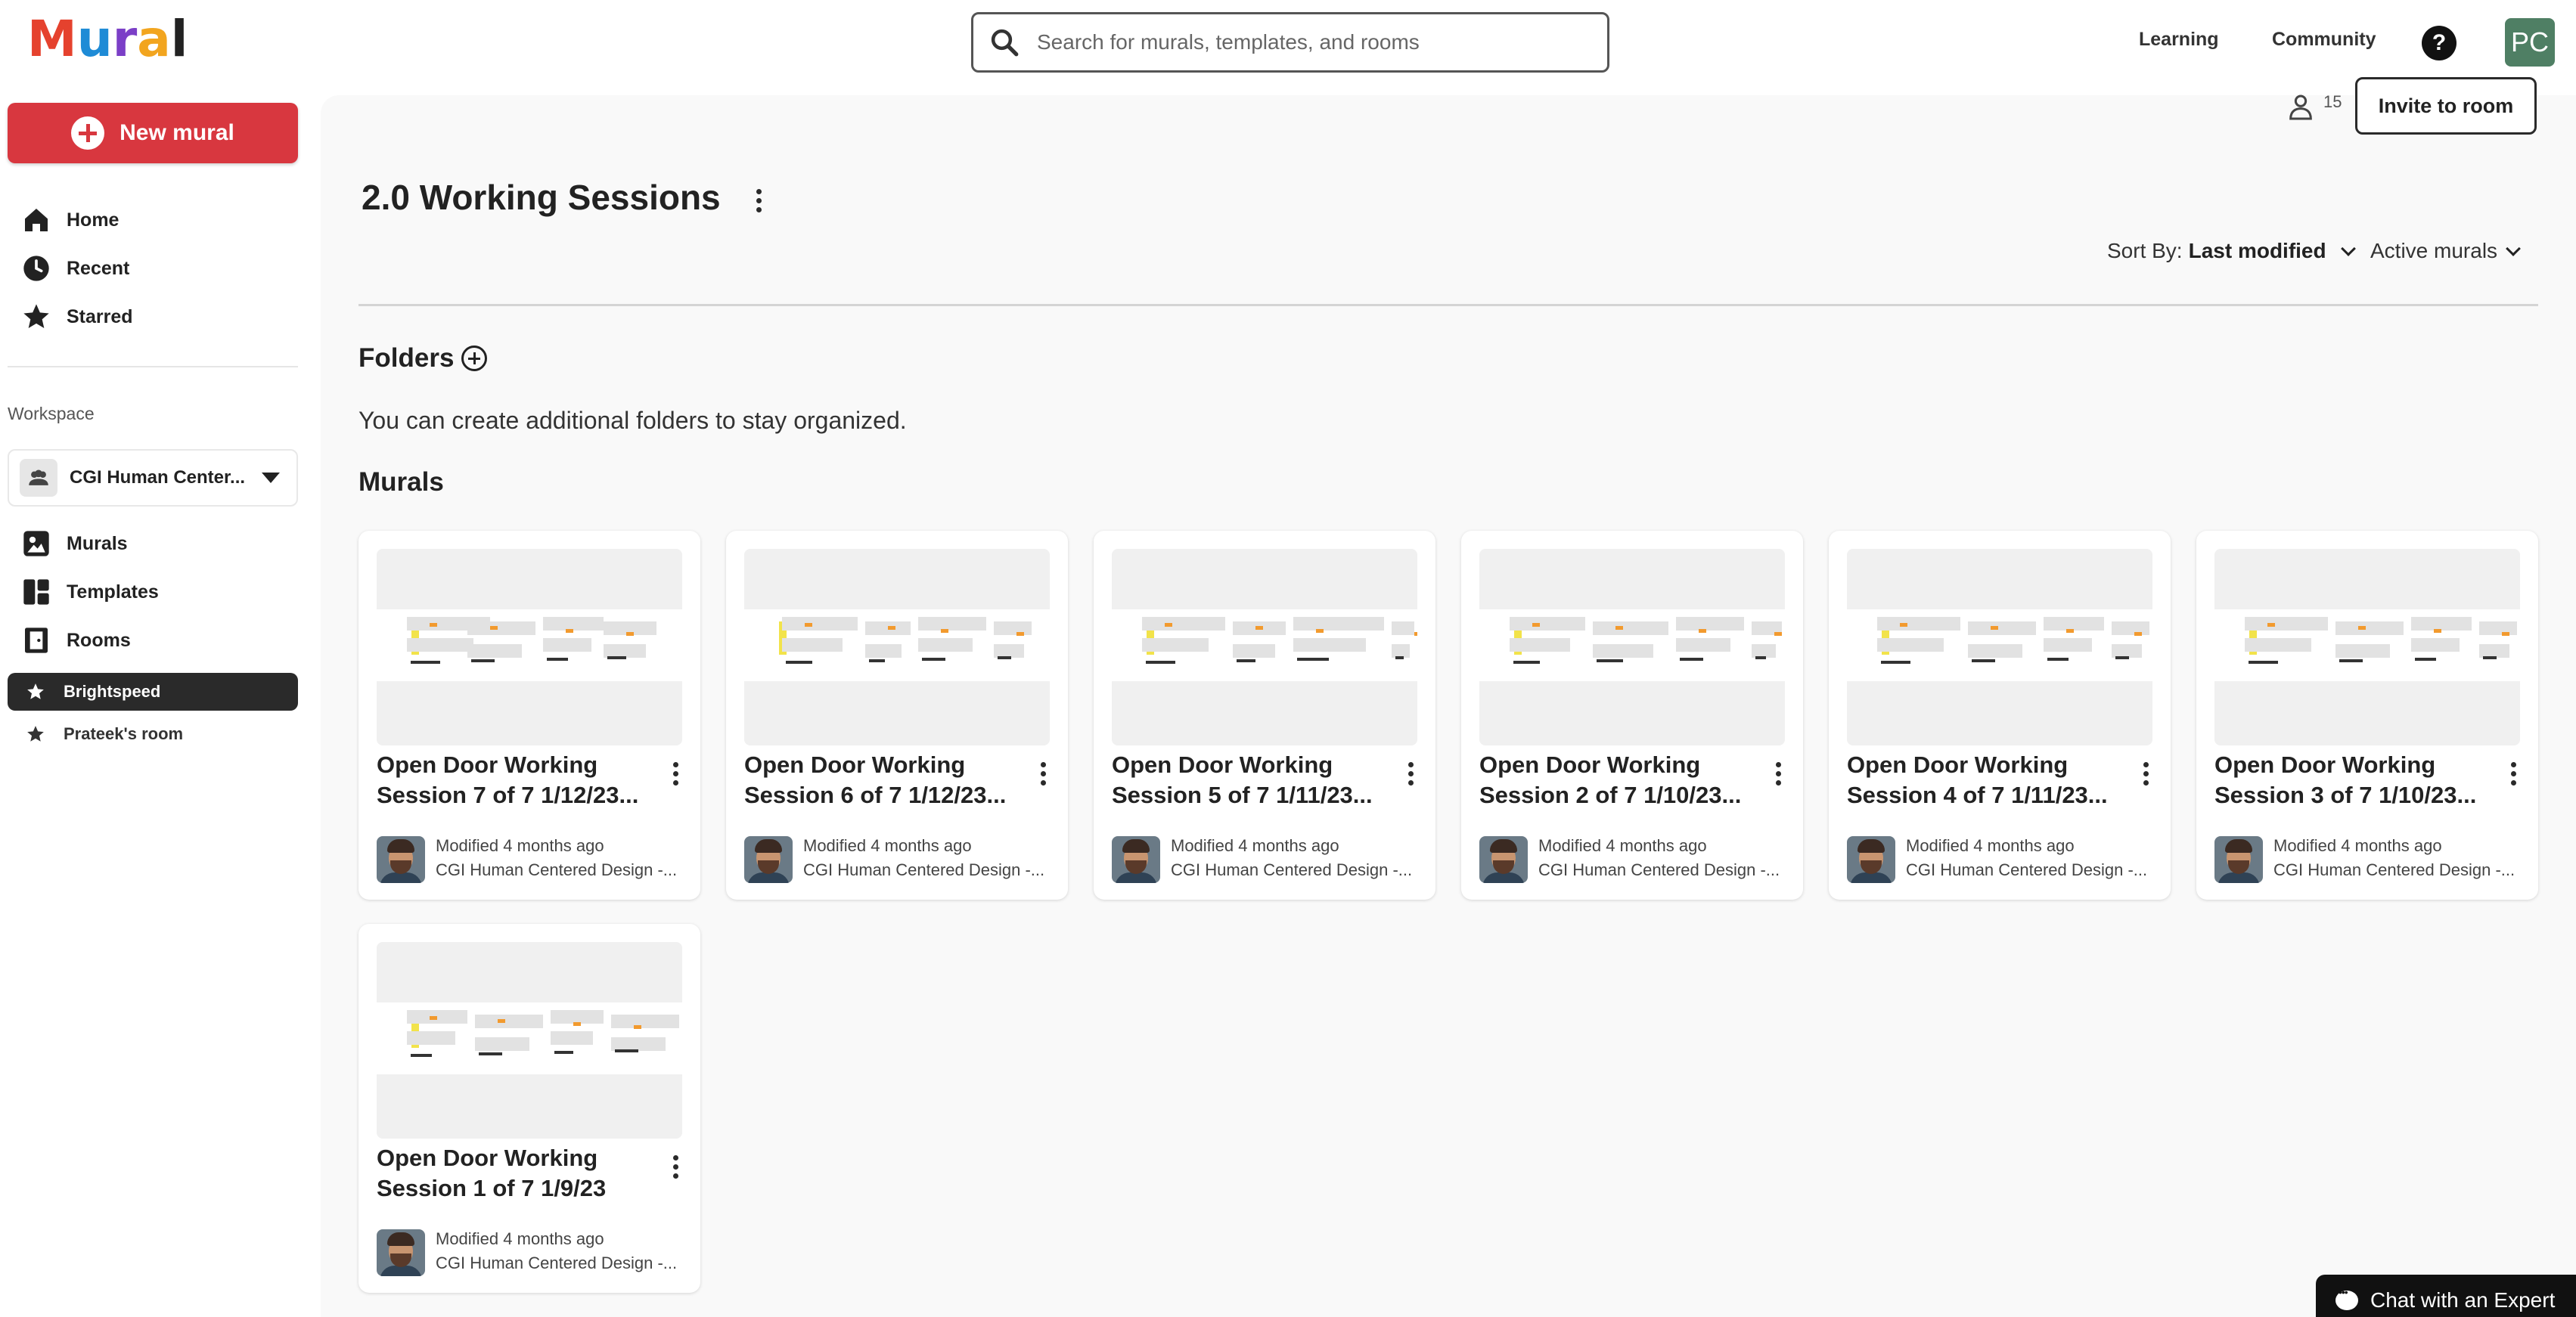 This screenshot has height=1317, width=2576. What do you see at coordinates (2324, 40) in the screenshot?
I see `community-link: Community` at bounding box center [2324, 40].